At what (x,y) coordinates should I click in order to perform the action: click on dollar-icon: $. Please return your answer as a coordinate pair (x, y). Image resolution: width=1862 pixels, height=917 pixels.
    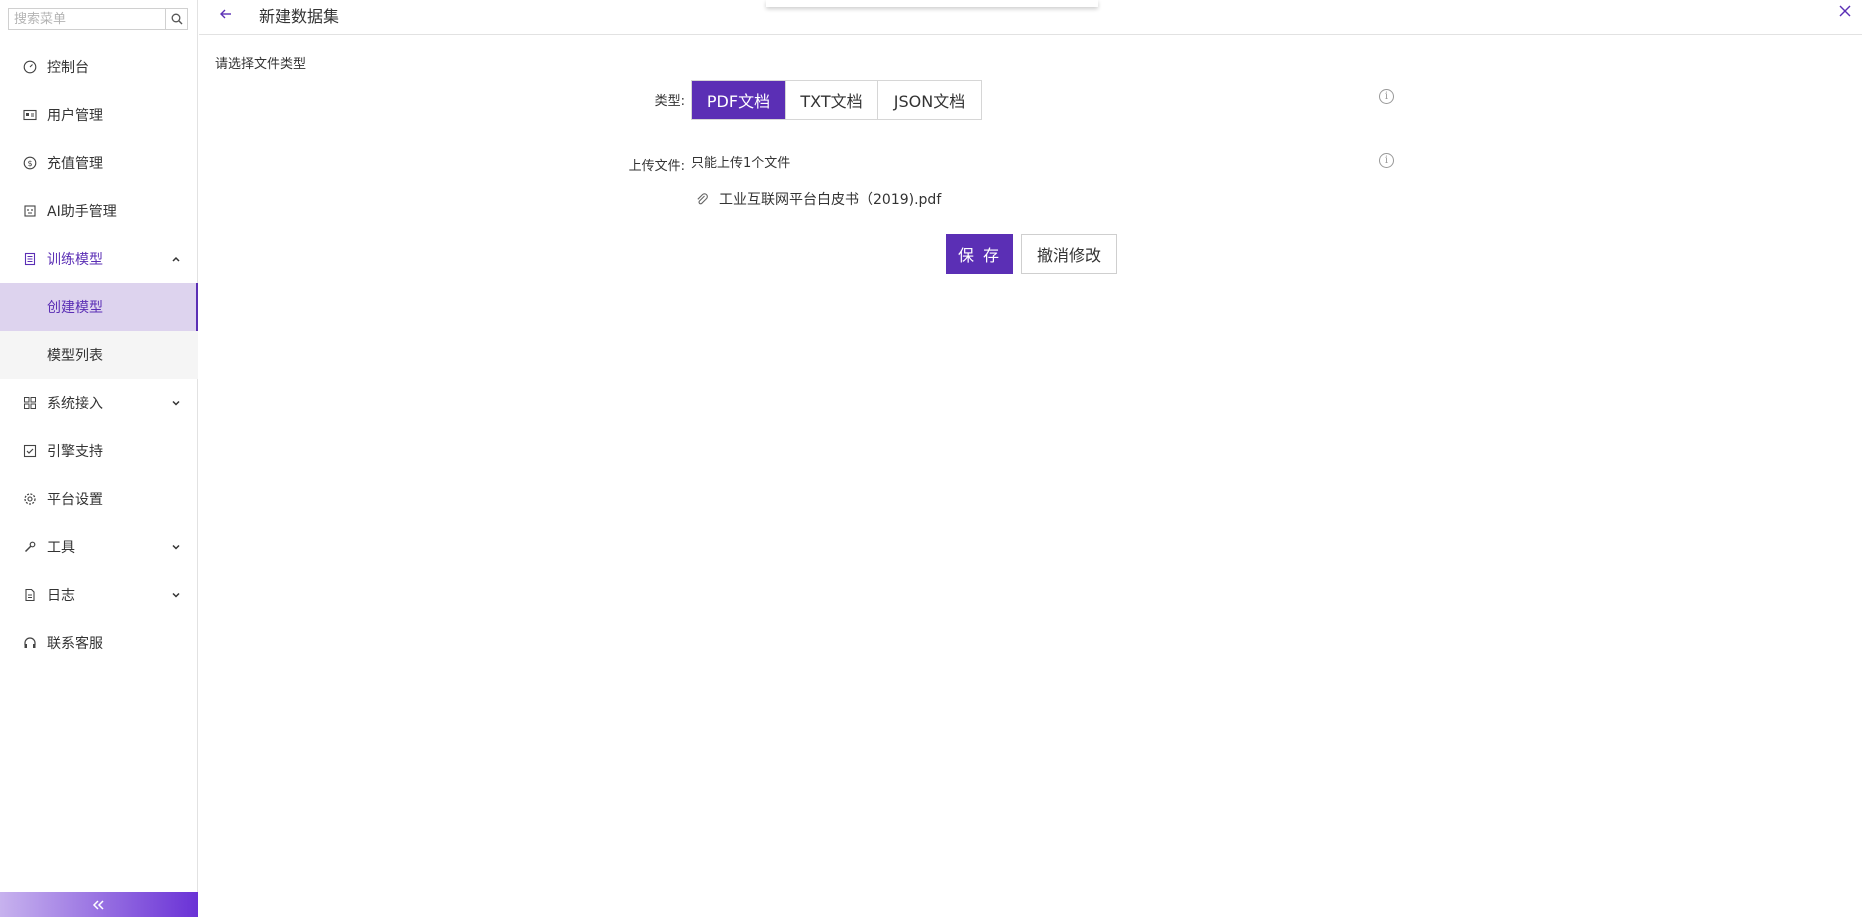
    Looking at the image, I should click on (30, 163).